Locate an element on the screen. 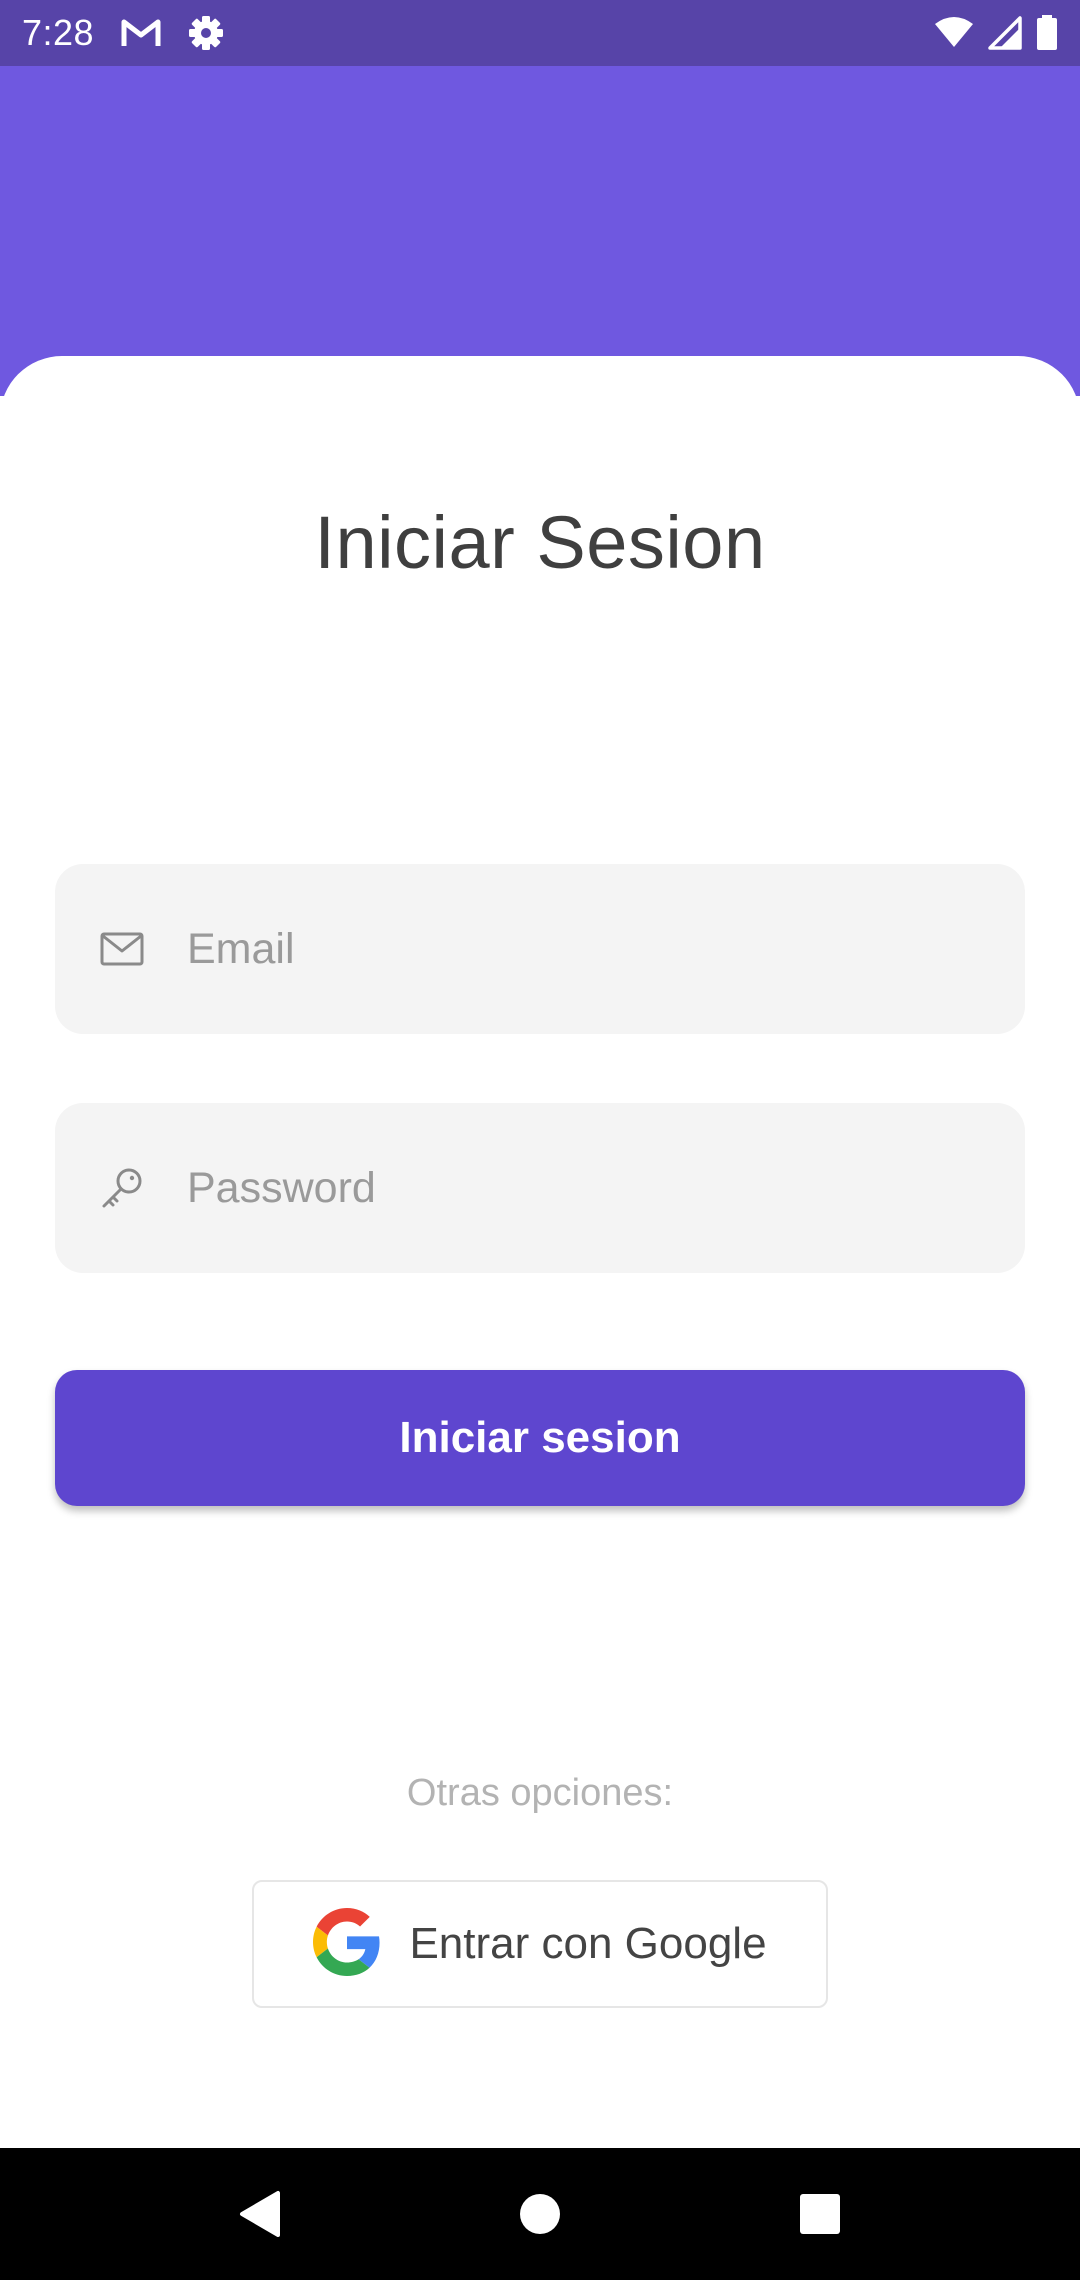 The width and height of the screenshot is (1080, 2280). gmail-icon is located at coordinates (141, 33).